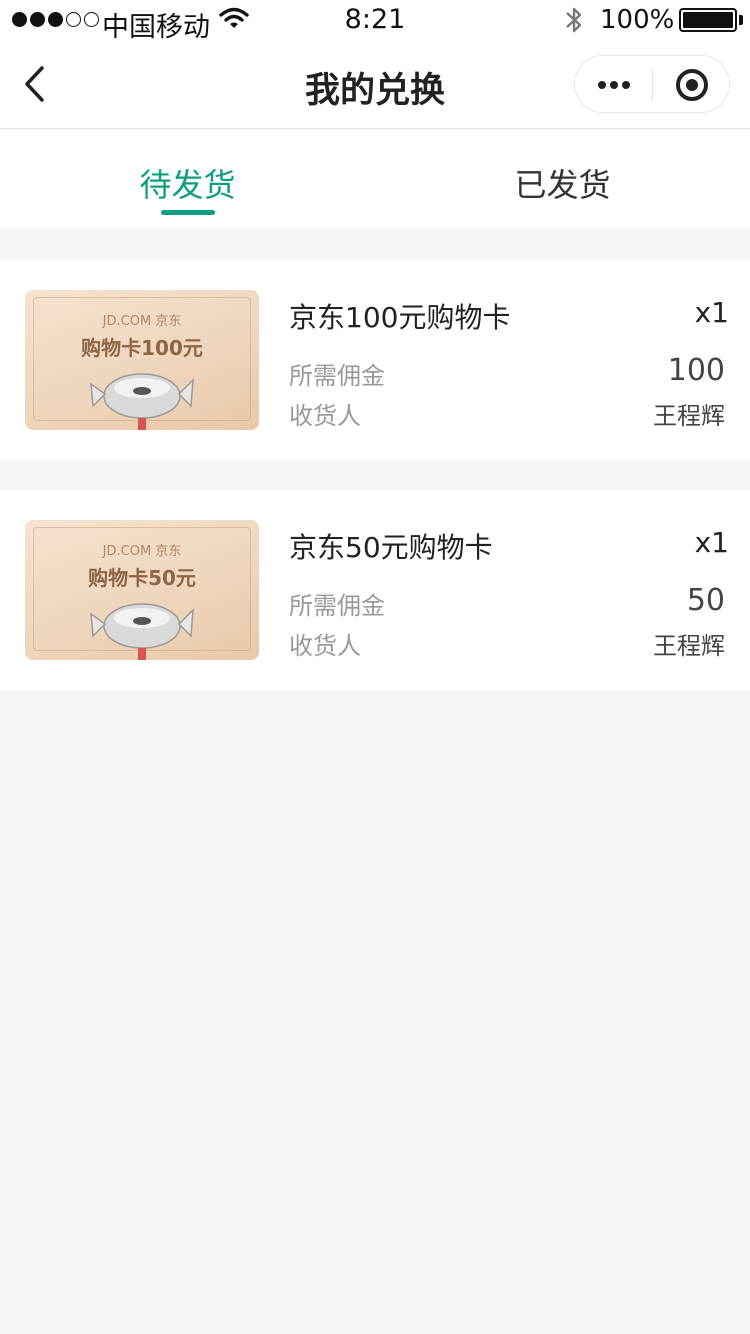 Image resolution: width=750 pixels, height=1334 pixels. Describe the element at coordinates (708, 20) in the screenshot. I see `battery-icon` at that location.